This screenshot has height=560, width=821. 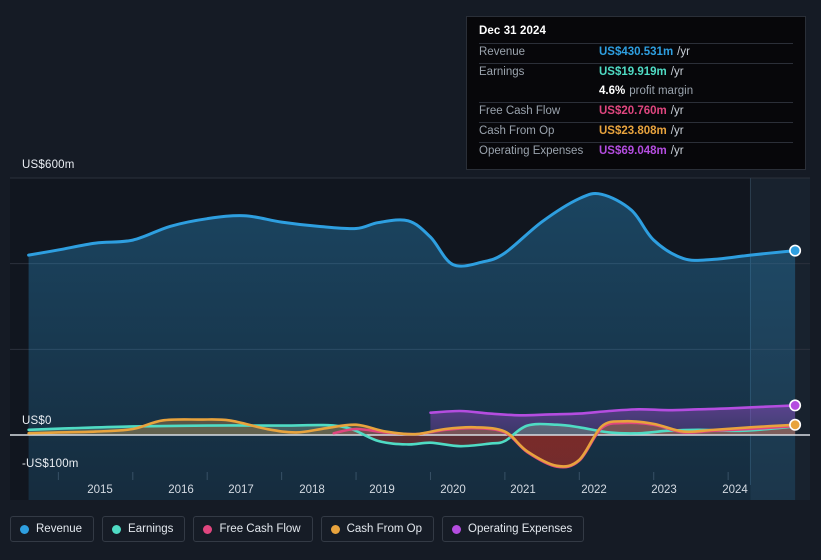 What do you see at coordinates (151, 529) in the screenshot?
I see `legend-label-earnings: Earnings` at bounding box center [151, 529].